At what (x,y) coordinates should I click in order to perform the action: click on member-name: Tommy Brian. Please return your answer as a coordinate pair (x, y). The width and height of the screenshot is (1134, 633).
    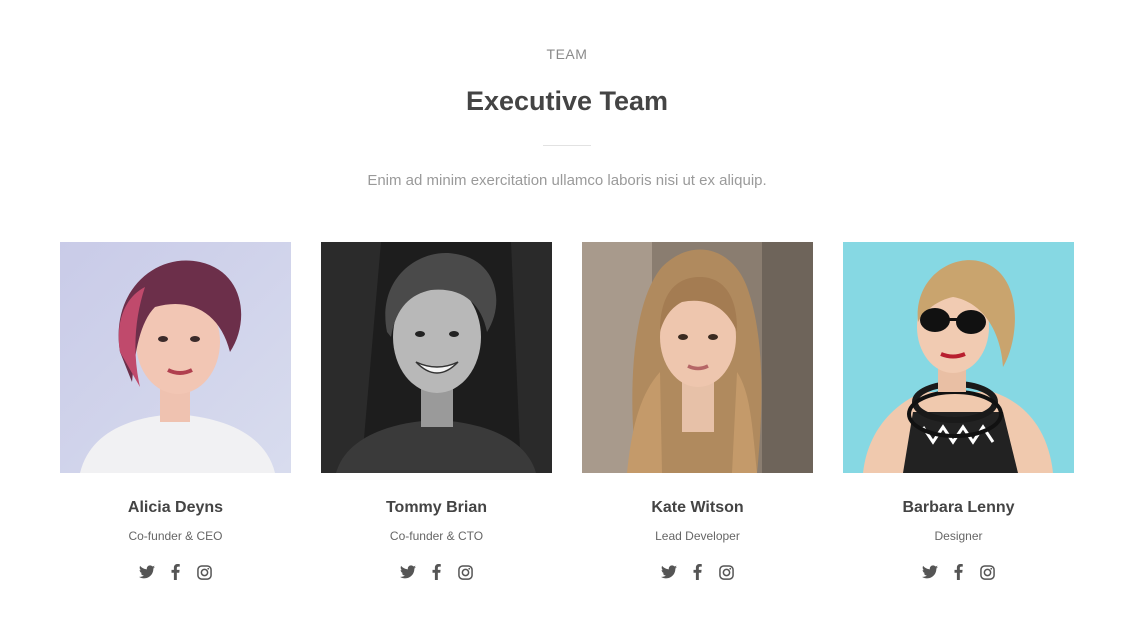
    Looking at the image, I should click on (436, 507).